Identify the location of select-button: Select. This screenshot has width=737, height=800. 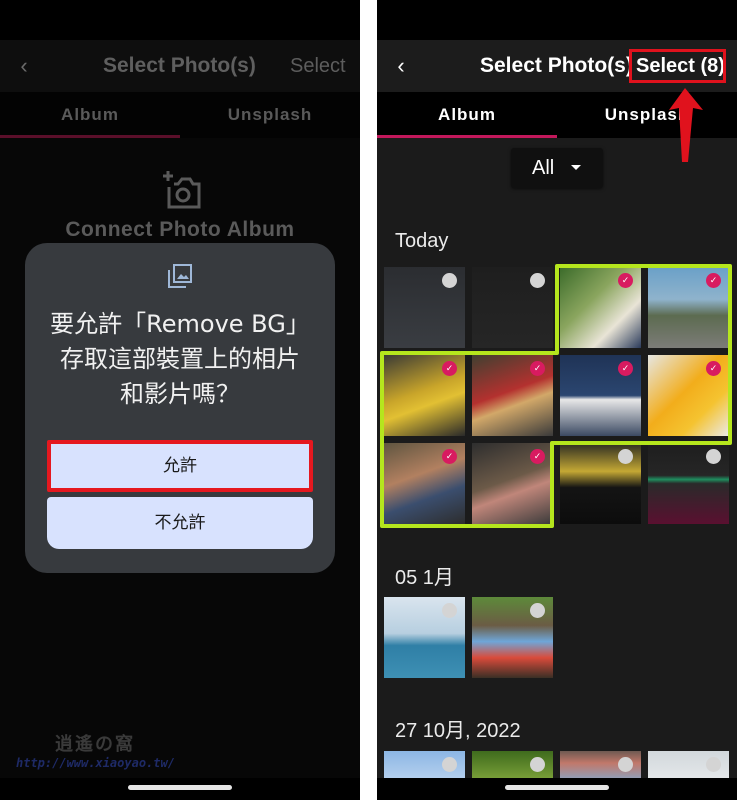
(318, 66).